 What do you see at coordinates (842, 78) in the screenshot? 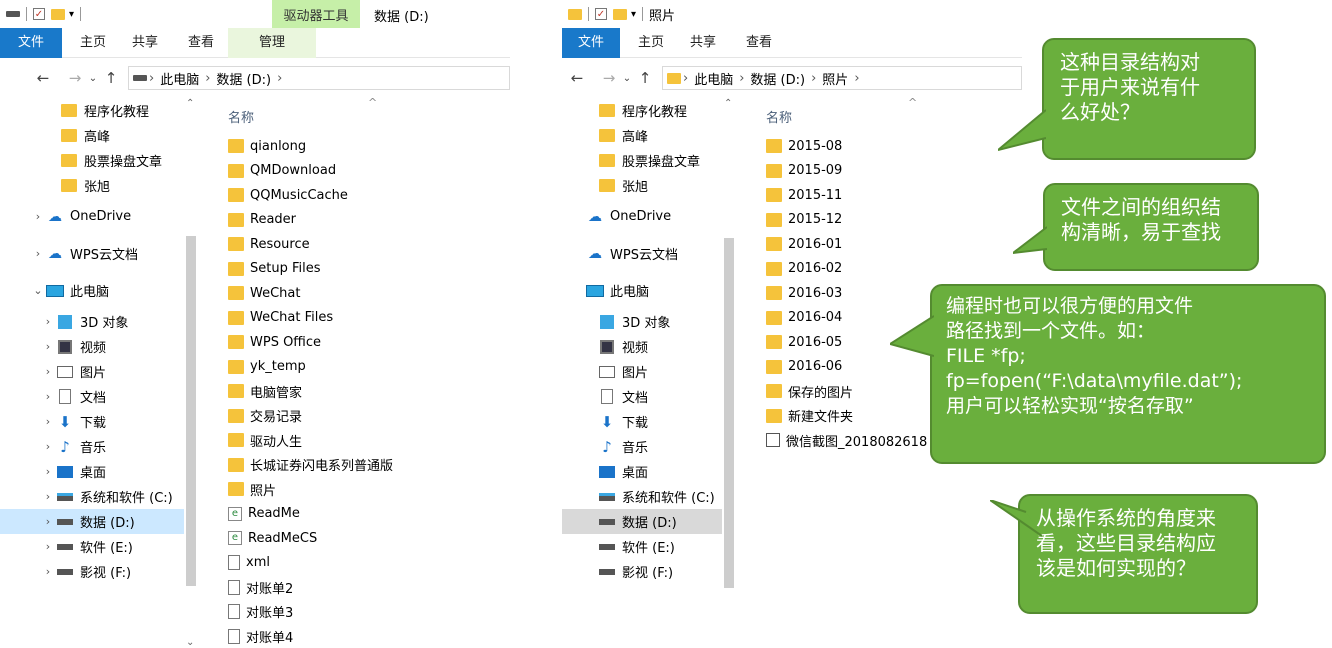
I see `address-bar: › 此电脑 › 数据 (D:) › 照片 ›` at bounding box center [842, 78].